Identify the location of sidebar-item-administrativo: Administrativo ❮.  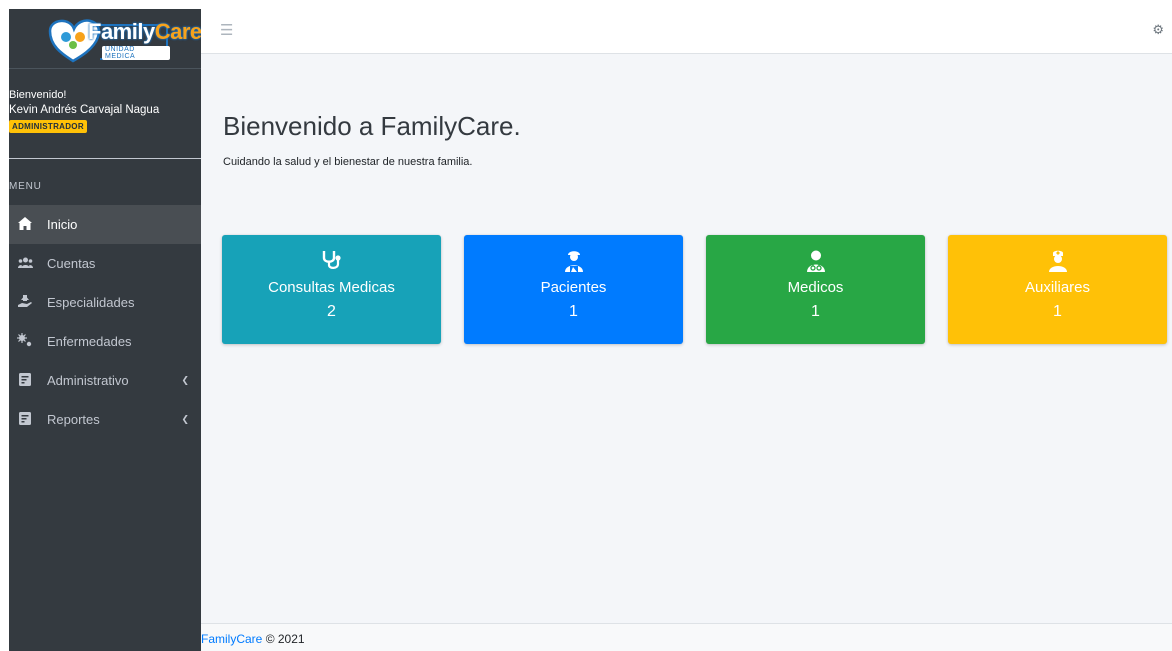
(105, 380).